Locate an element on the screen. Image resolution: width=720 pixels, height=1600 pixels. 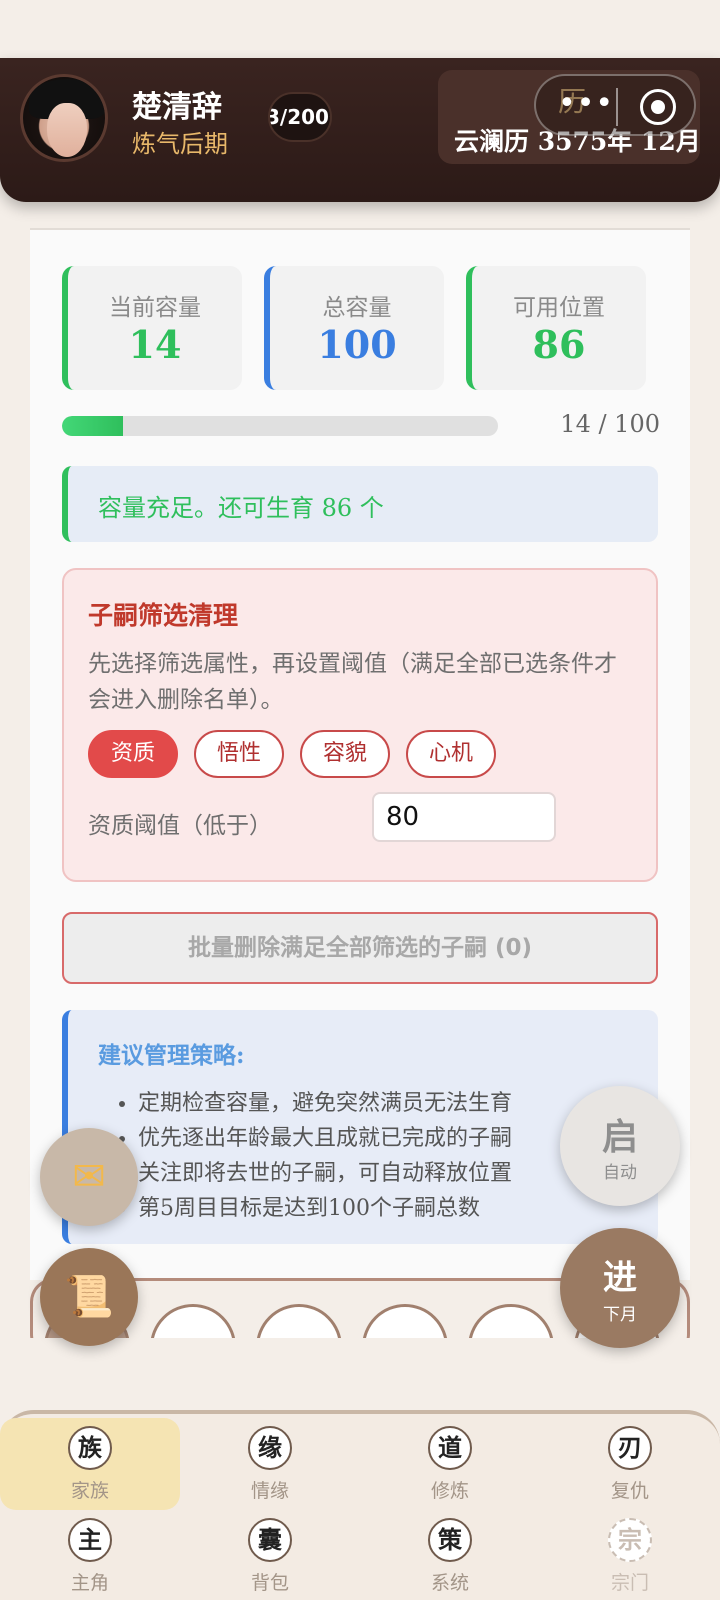
filter-chip-aptitude: 资质 is located at coordinates (133, 754).